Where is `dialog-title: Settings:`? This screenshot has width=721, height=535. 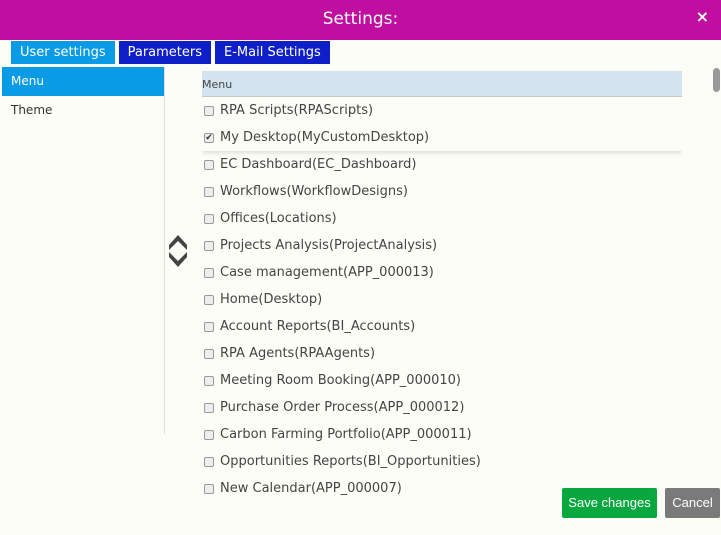
dialog-title: Settings: is located at coordinates (360, 19).